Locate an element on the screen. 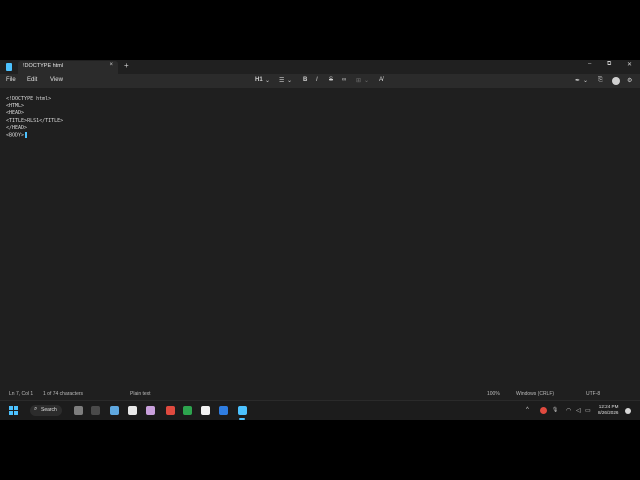  calendar-icon is located at coordinates (132, 410).